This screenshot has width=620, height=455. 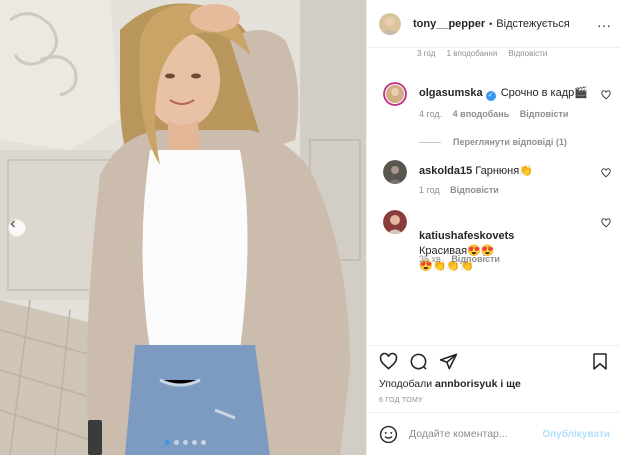 I want to click on comment-meta: 1 год Відповісти, so click(x=463, y=190).